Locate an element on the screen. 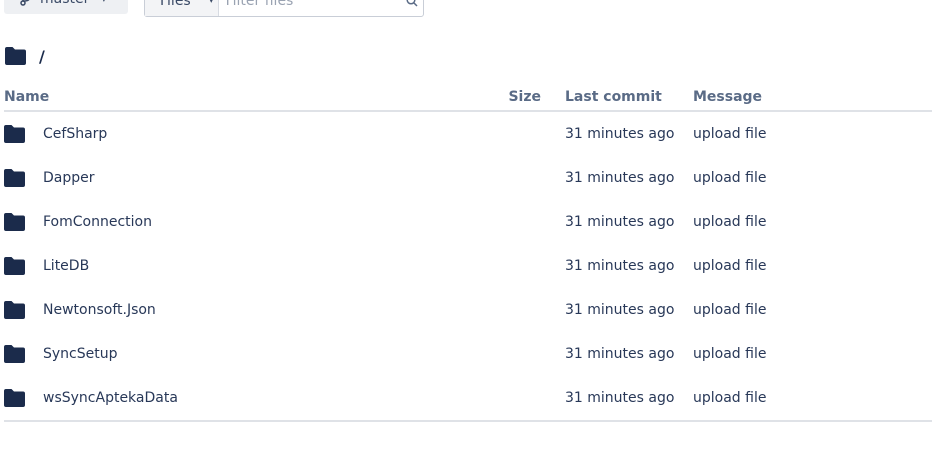  folder-link: Newtonsoft.Json is located at coordinates (99, 310).